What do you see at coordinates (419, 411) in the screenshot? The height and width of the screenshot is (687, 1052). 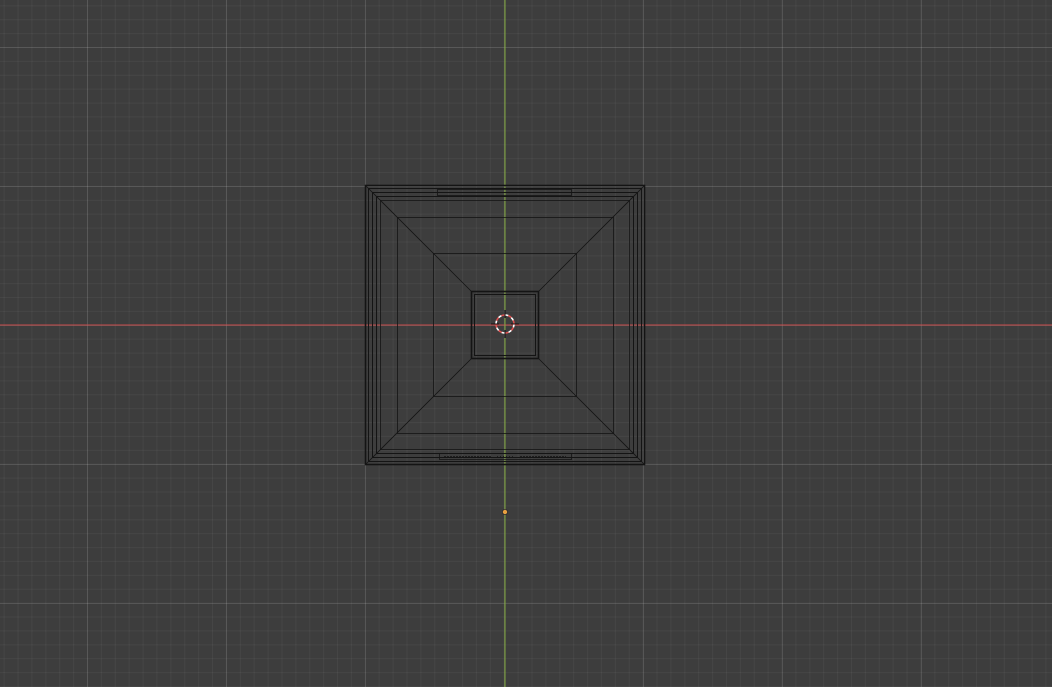 I see `mesh-diagonal-bl` at bounding box center [419, 411].